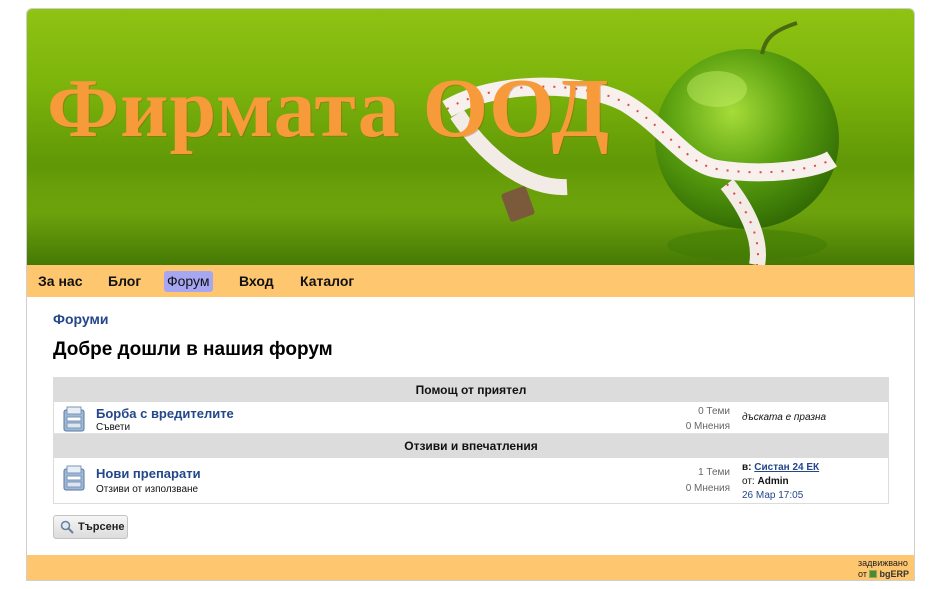 The width and height of the screenshot is (940, 589). What do you see at coordinates (60, 281) in the screenshot?
I see `nav-item-about: За нас` at bounding box center [60, 281].